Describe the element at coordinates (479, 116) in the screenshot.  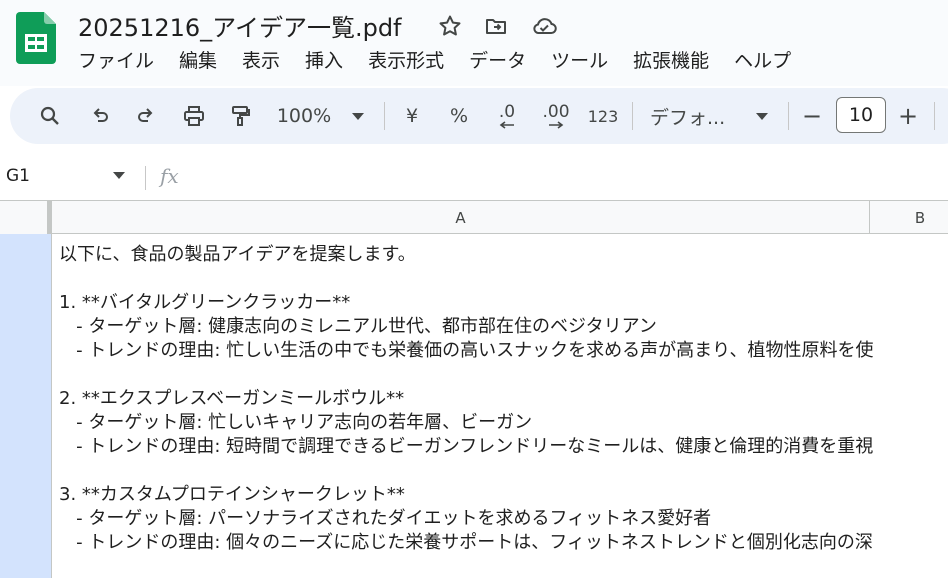
I see `toolbar: 100% ¥ % .0 .00 123 デフォ... − +` at that location.